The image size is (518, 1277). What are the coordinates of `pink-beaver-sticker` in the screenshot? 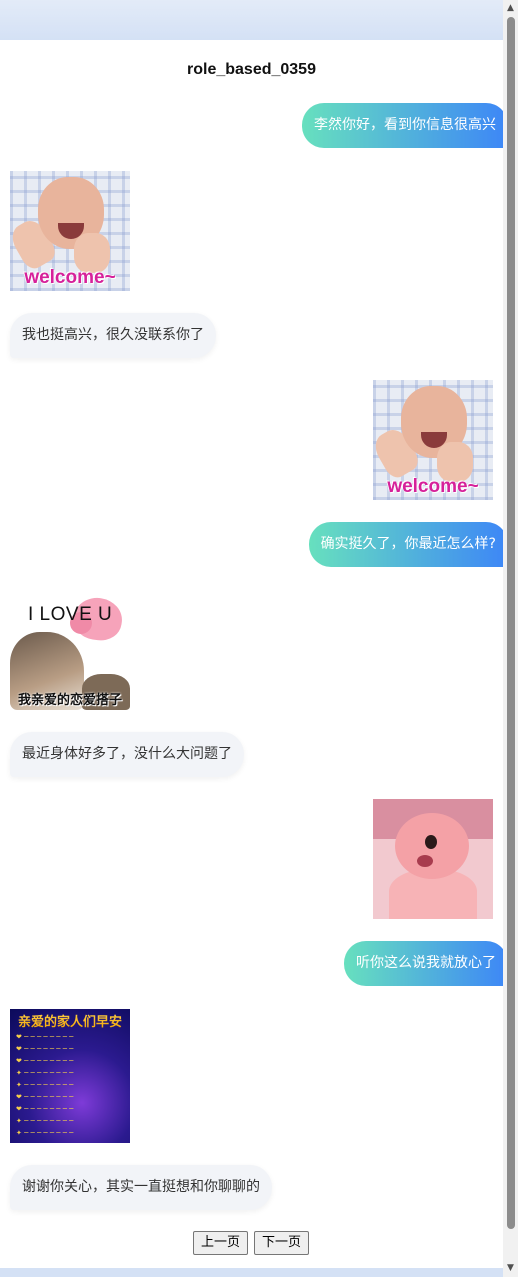 It's located at (433, 859).